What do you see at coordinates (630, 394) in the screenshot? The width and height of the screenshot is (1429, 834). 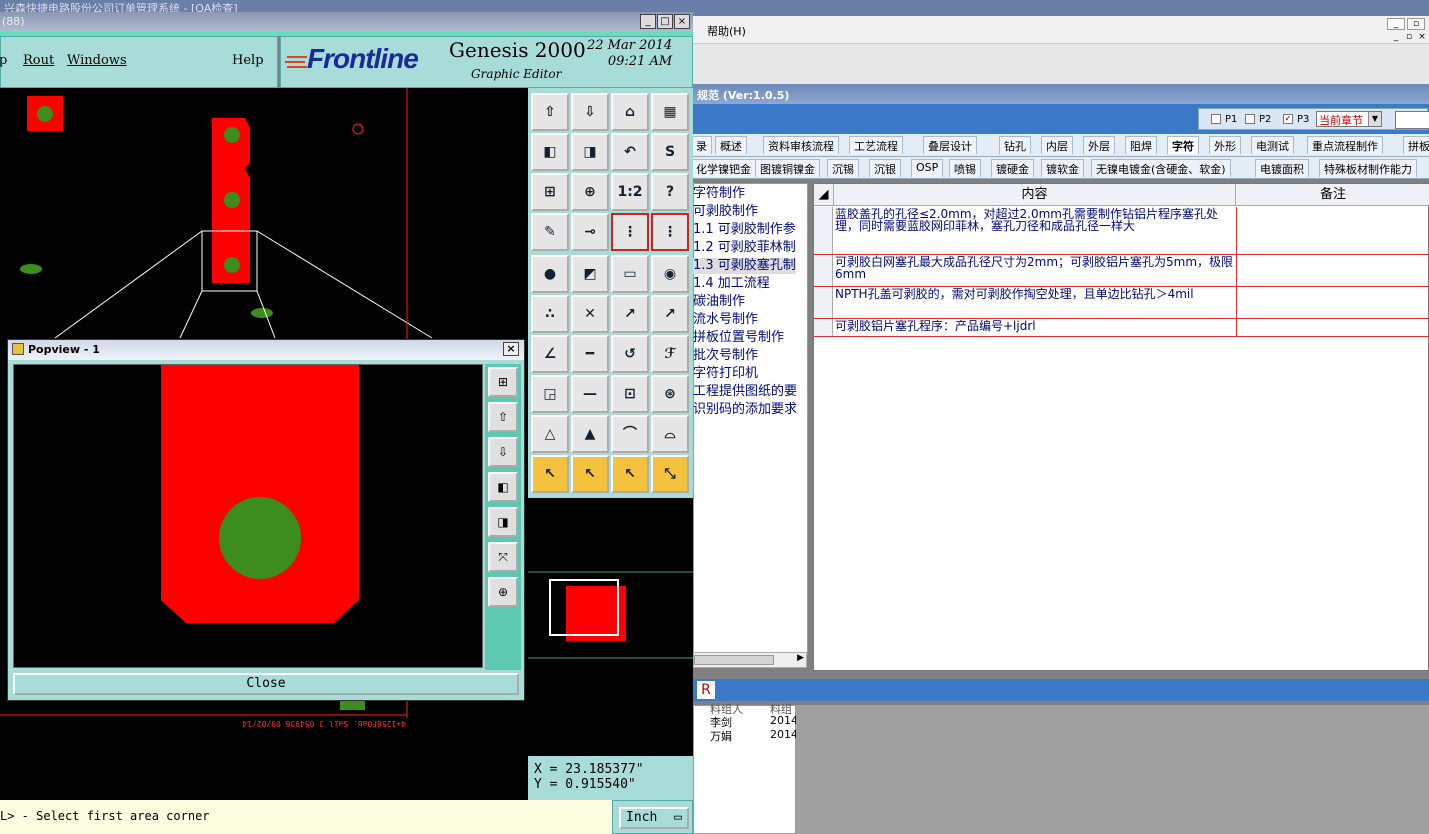 I see `bracket-icon: ⊡` at bounding box center [630, 394].